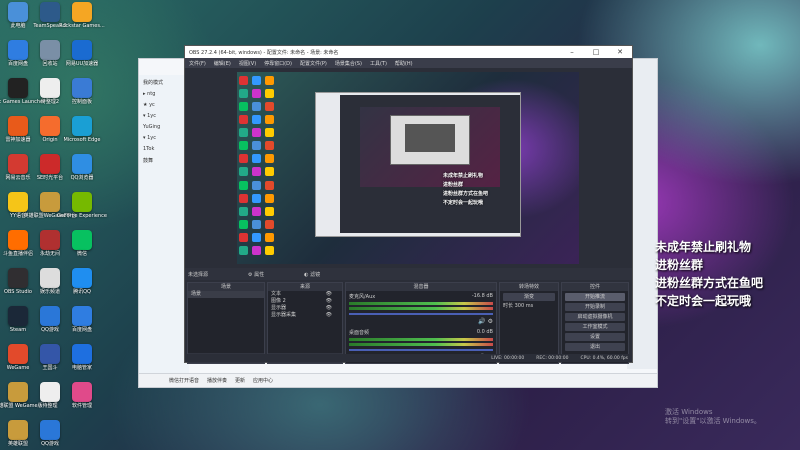 This screenshot has width=800, height=450. I want to click on desktop-icon: 英雄联盟 WeGame版, so click(21, 402).